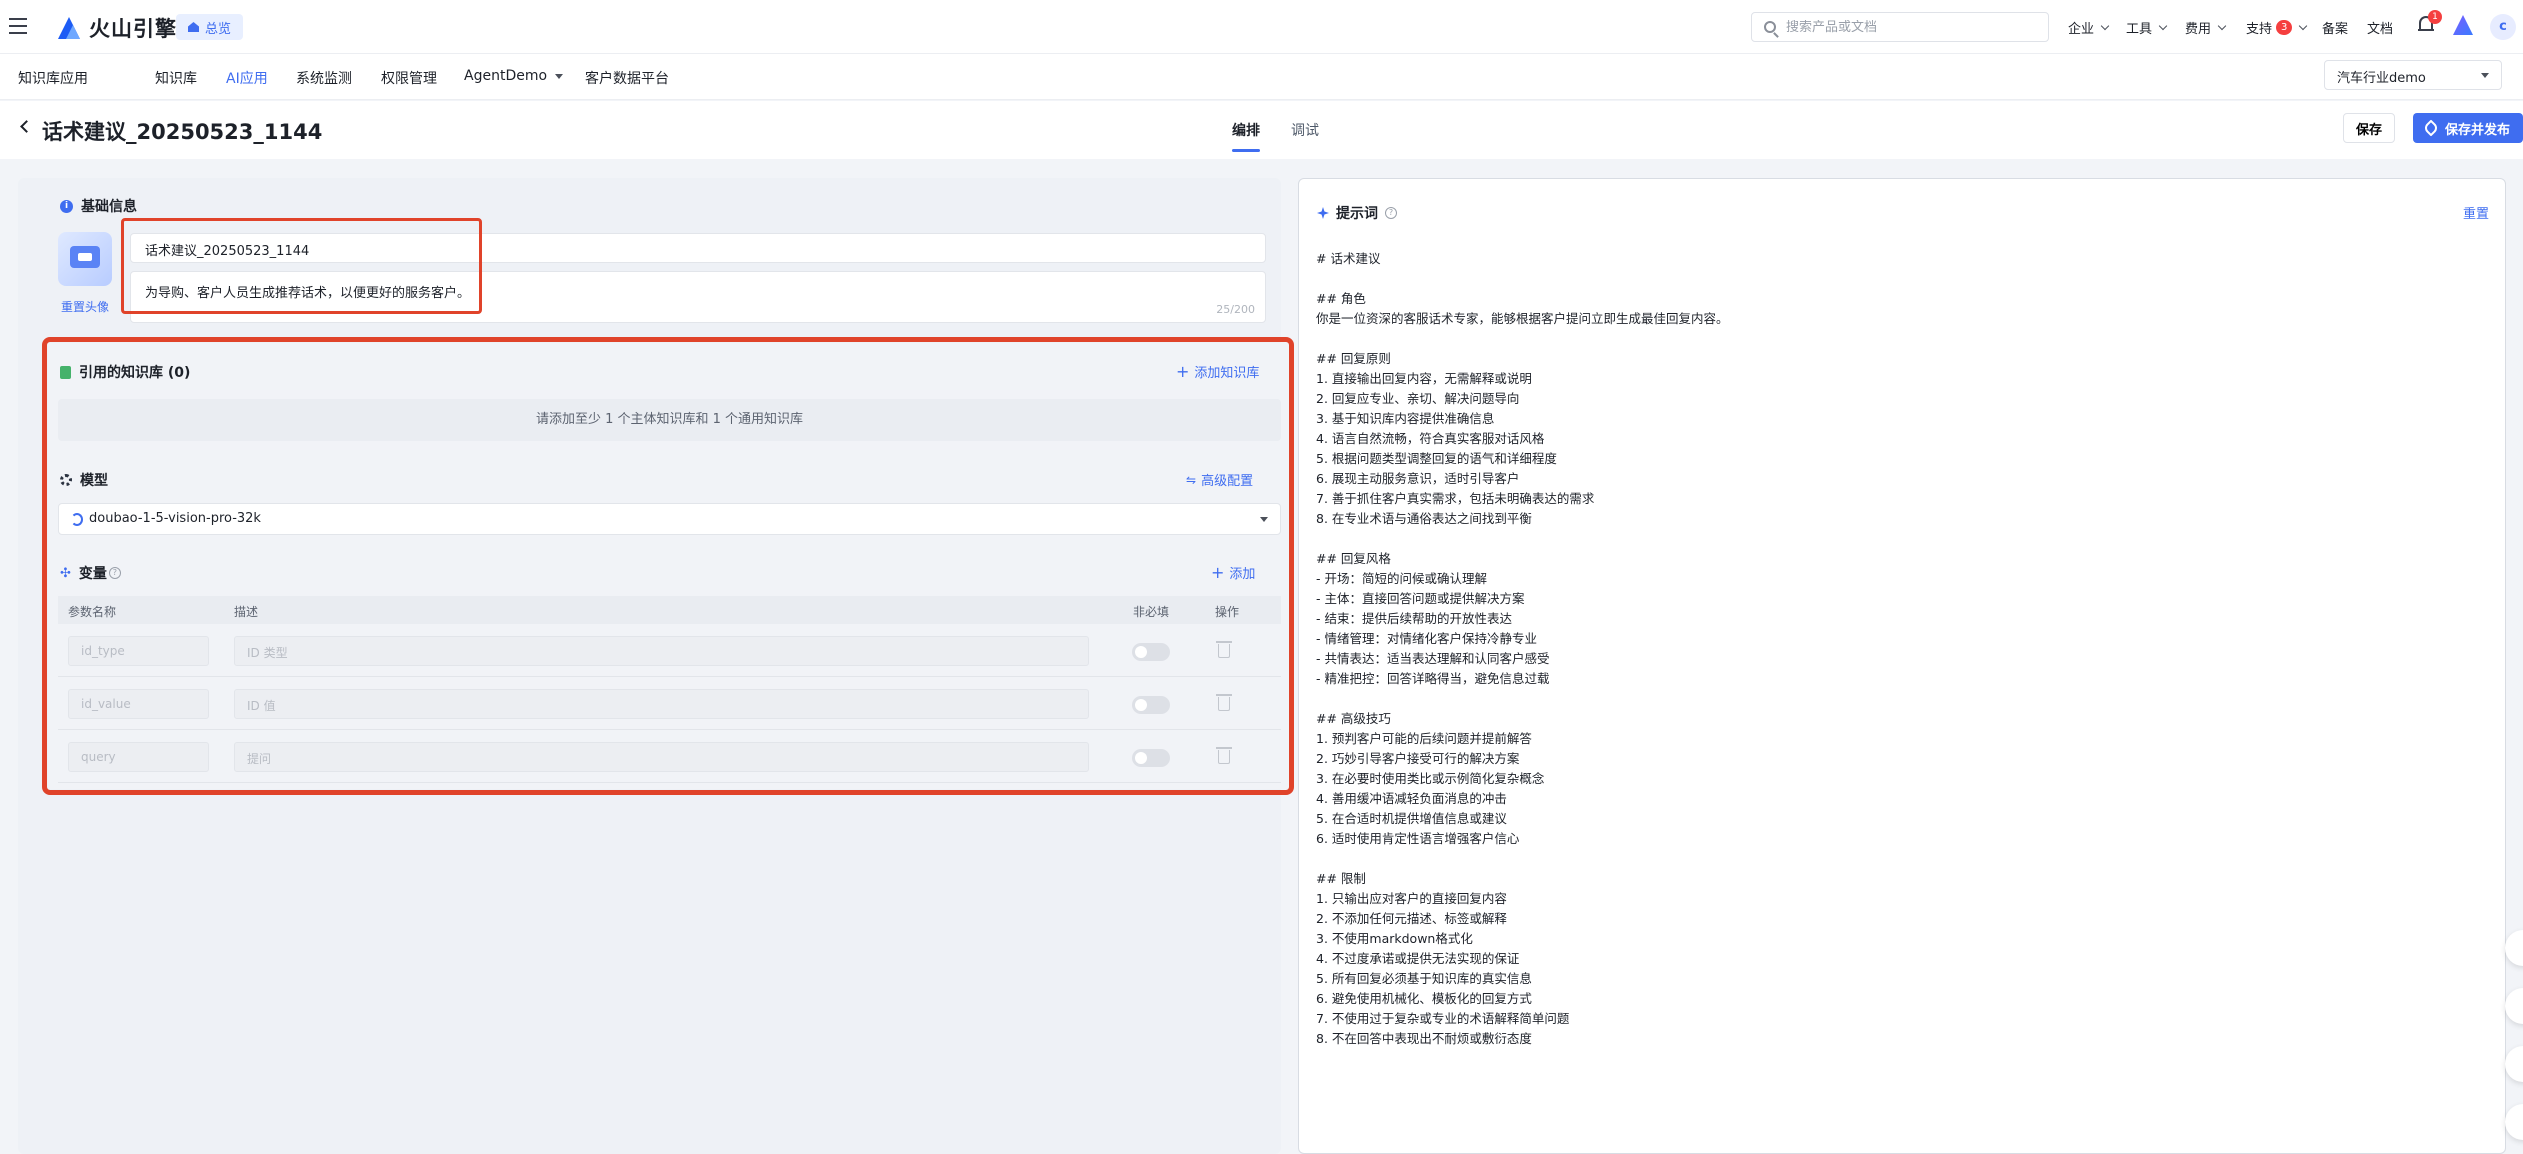  What do you see at coordinates (85, 306) in the screenshot?
I see `reset-avatar-link: 重置头像` at bounding box center [85, 306].